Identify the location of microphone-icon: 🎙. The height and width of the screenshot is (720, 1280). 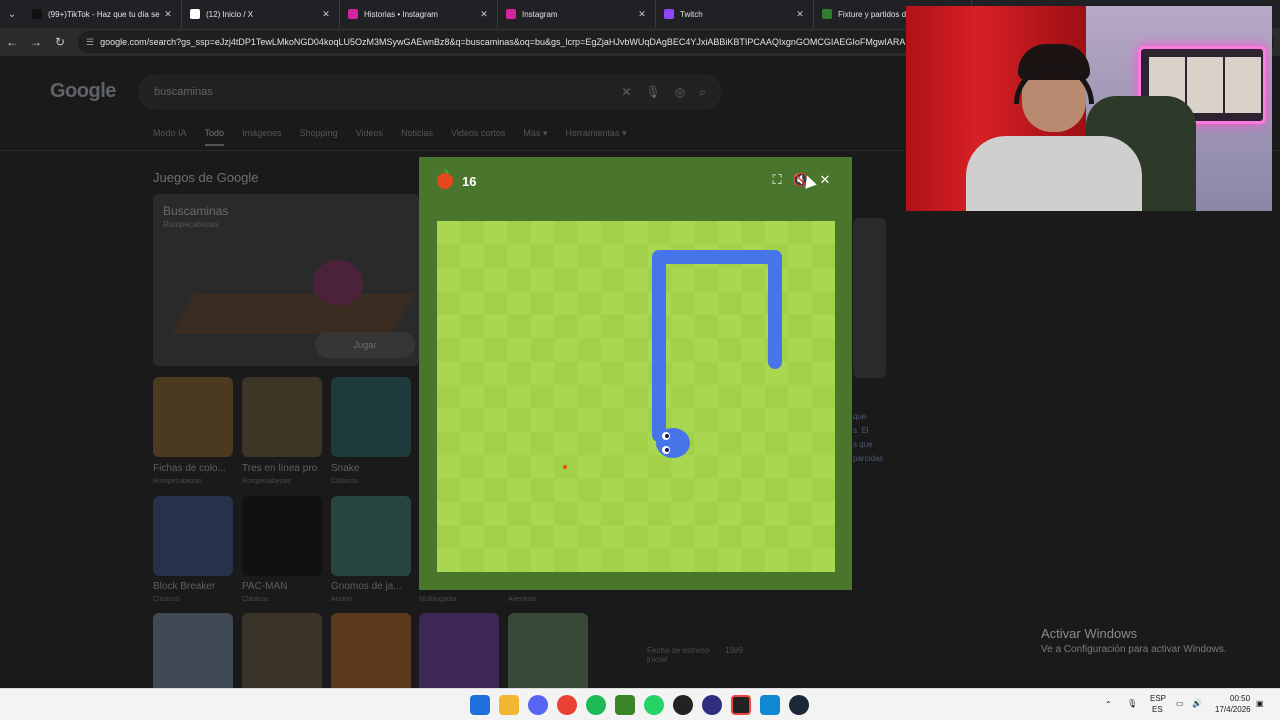
(653, 92).